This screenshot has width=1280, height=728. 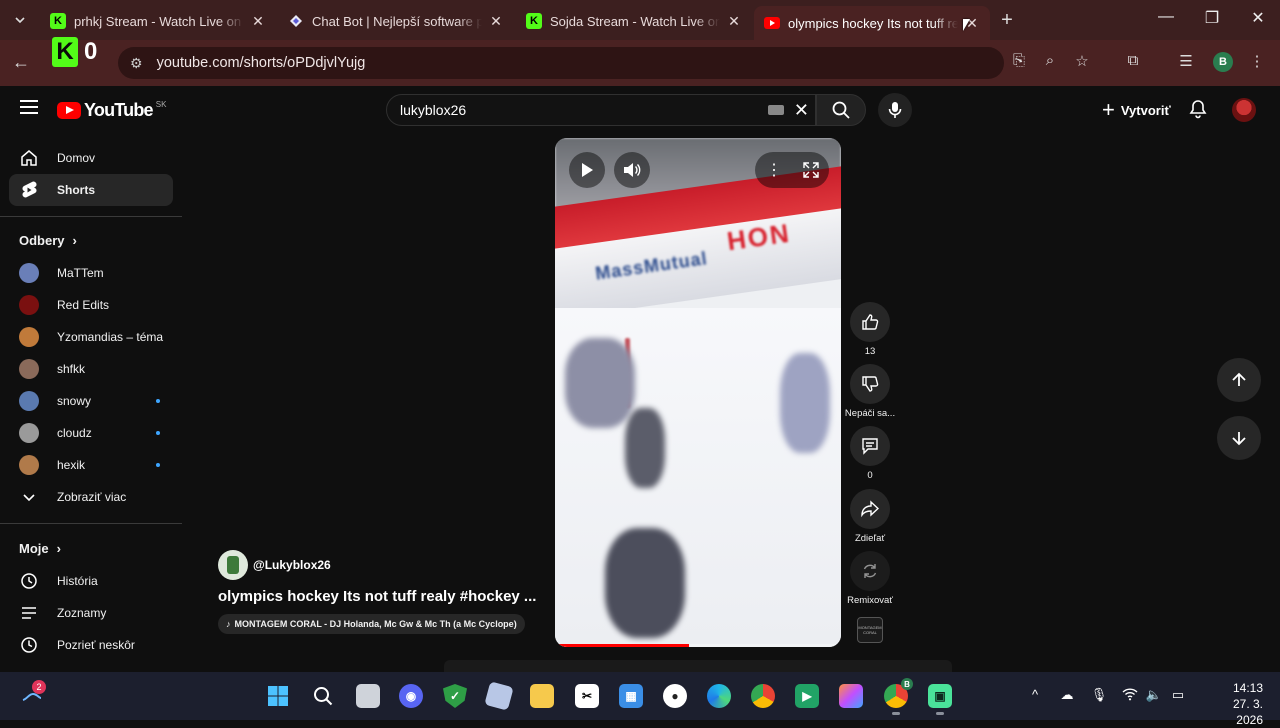 What do you see at coordinates (870, 630) in the screenshot?
I see `sound-thumbnail: MONTAGEM CORAL` at bounding box center [870, 630].